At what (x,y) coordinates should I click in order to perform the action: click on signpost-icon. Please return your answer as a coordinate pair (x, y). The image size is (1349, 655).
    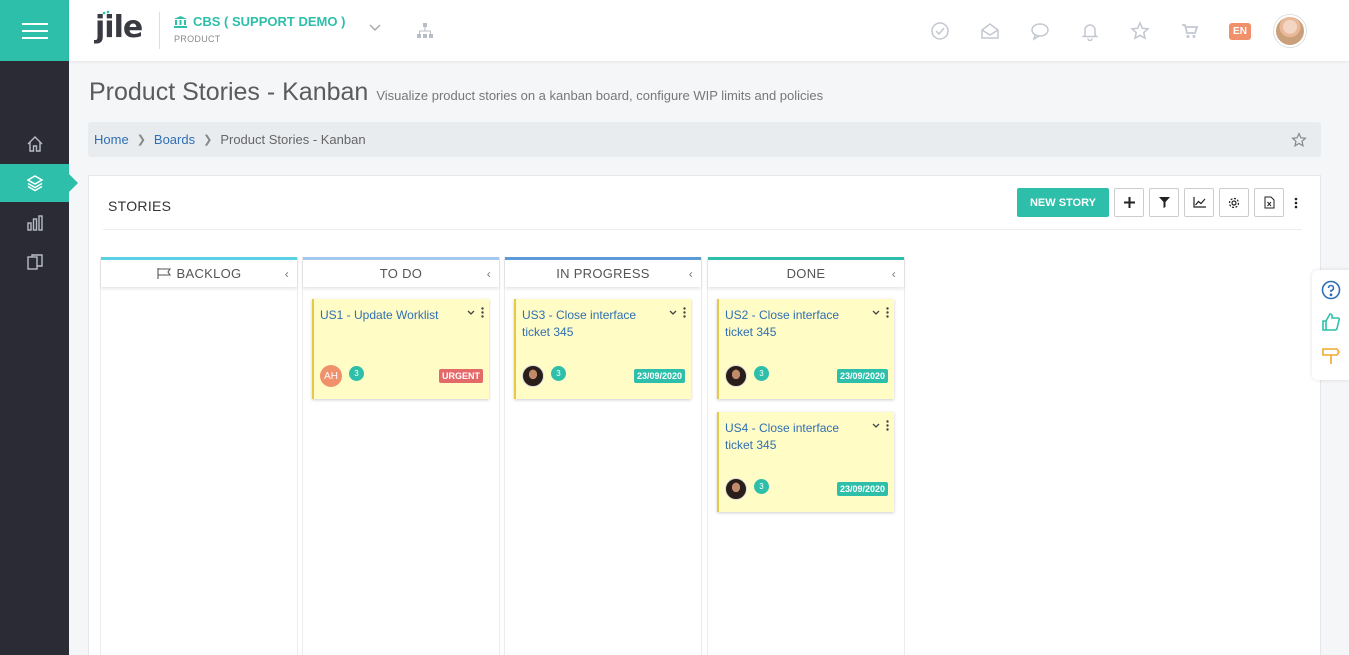
    Looking at the image, I should click on (1330, 356).